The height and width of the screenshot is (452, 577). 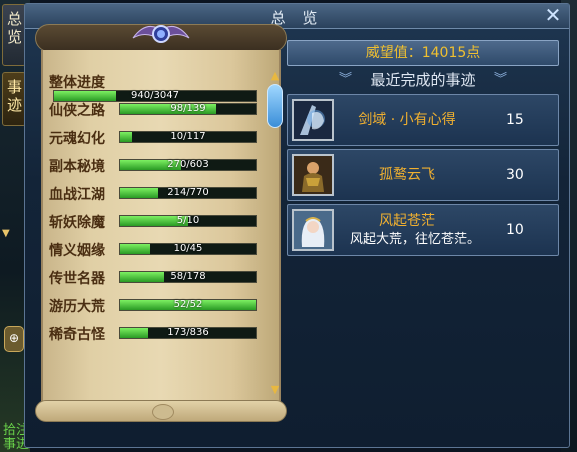 What do you see at coordinates (423, 230) in the screenshot?
I see `deed-item: 风起苍茫 风起大荒，往忆苍茫。 10` at bounding box center [423, 230].